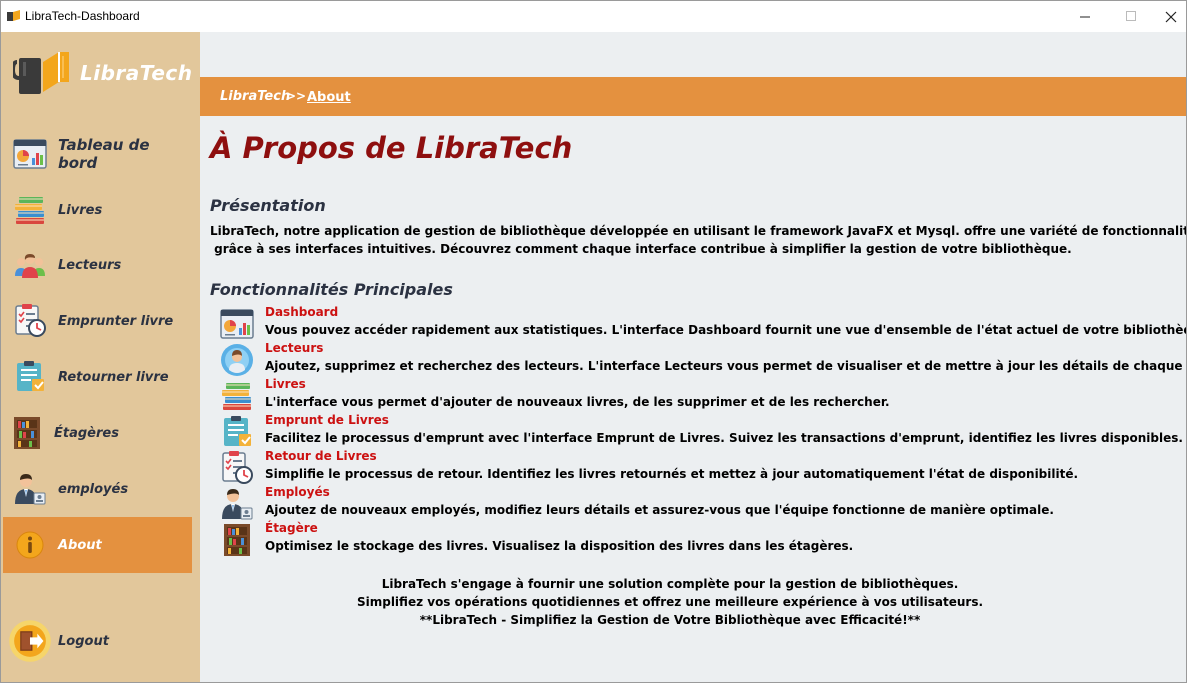 Image resolution: width=1187 pixels, height=683 pixels. Describe the element at coordinates (82, 16) in the screenshot. I see `window-title: LibraTech-Dashboard` at that location.